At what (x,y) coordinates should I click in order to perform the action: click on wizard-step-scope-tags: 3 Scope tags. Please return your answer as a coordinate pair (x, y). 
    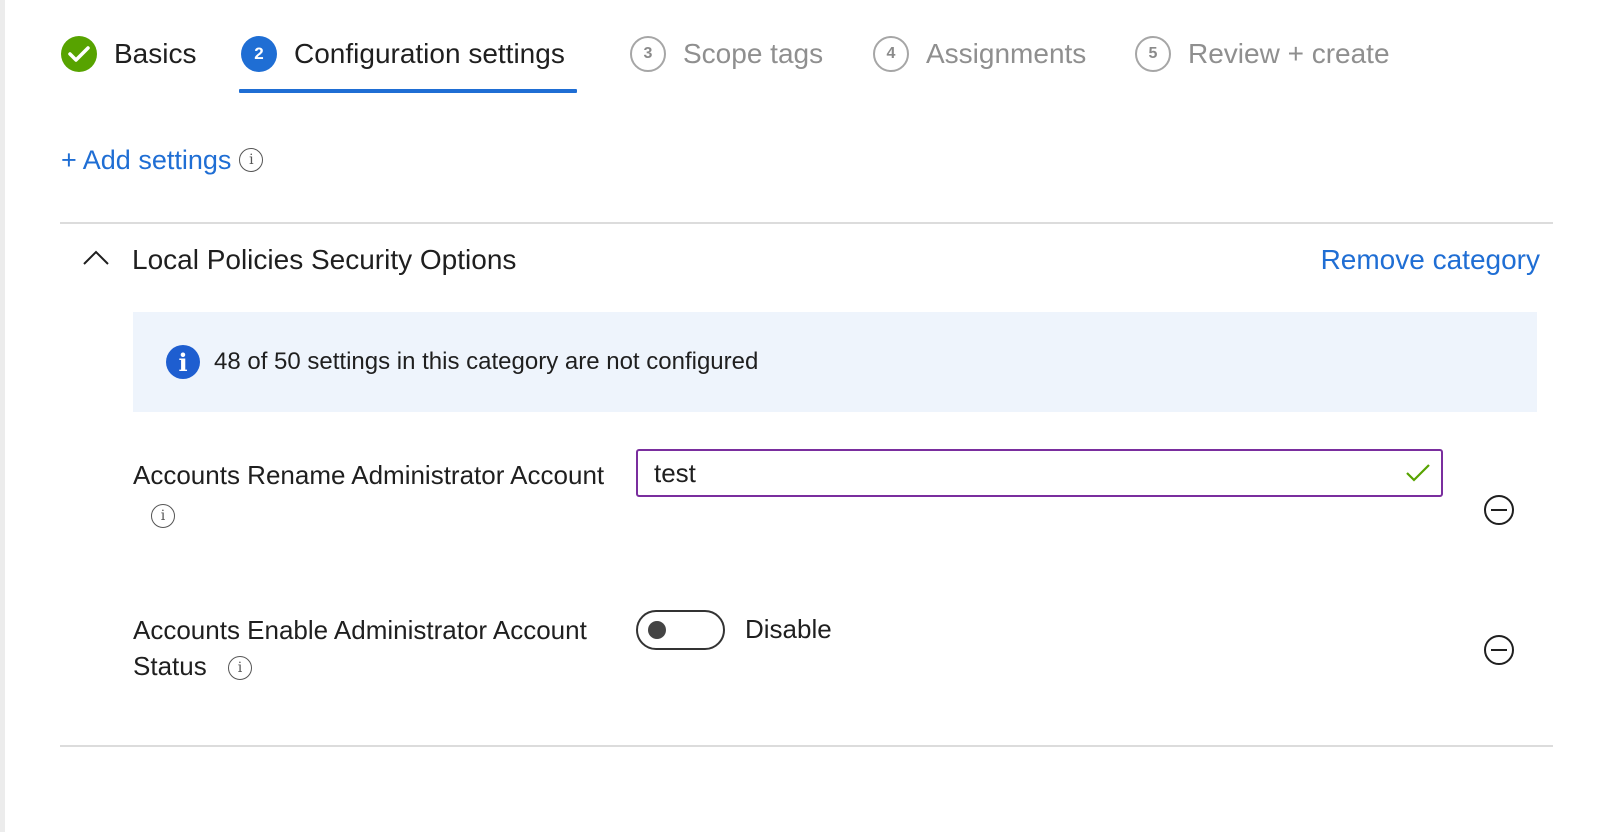
    Looking at the image, I should click on (726, 66).